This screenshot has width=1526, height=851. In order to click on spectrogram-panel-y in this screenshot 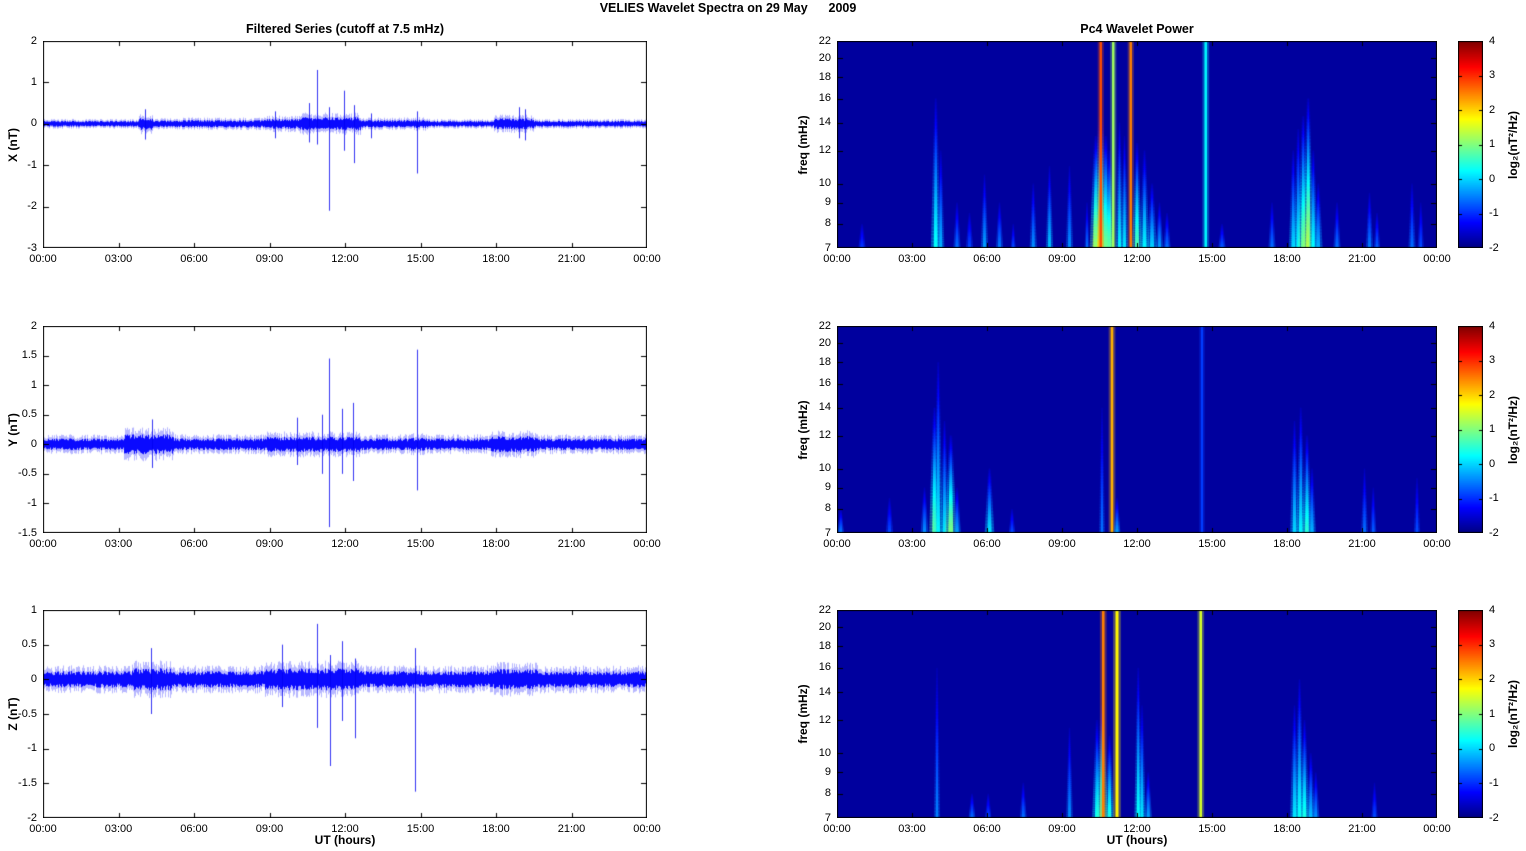, I will do `click(1137, 429)`.